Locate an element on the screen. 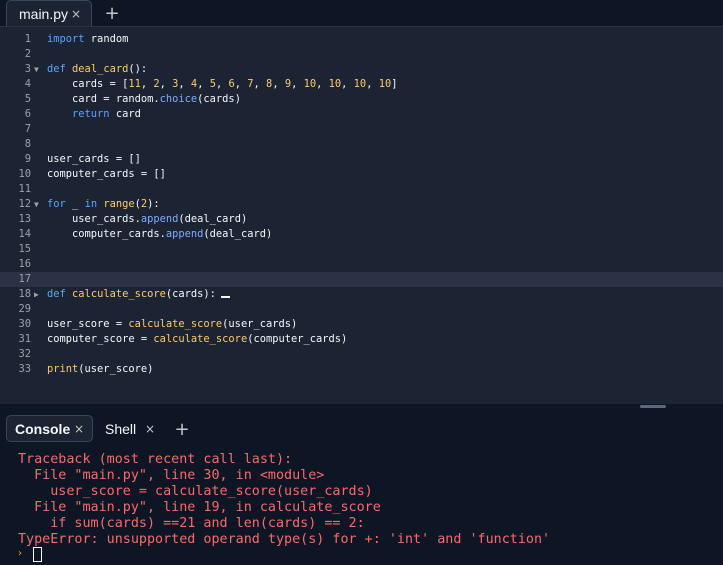 The height and width of the screenshot is (565, 723). tab-shell: Shell × is located at coordinates (130, 428).